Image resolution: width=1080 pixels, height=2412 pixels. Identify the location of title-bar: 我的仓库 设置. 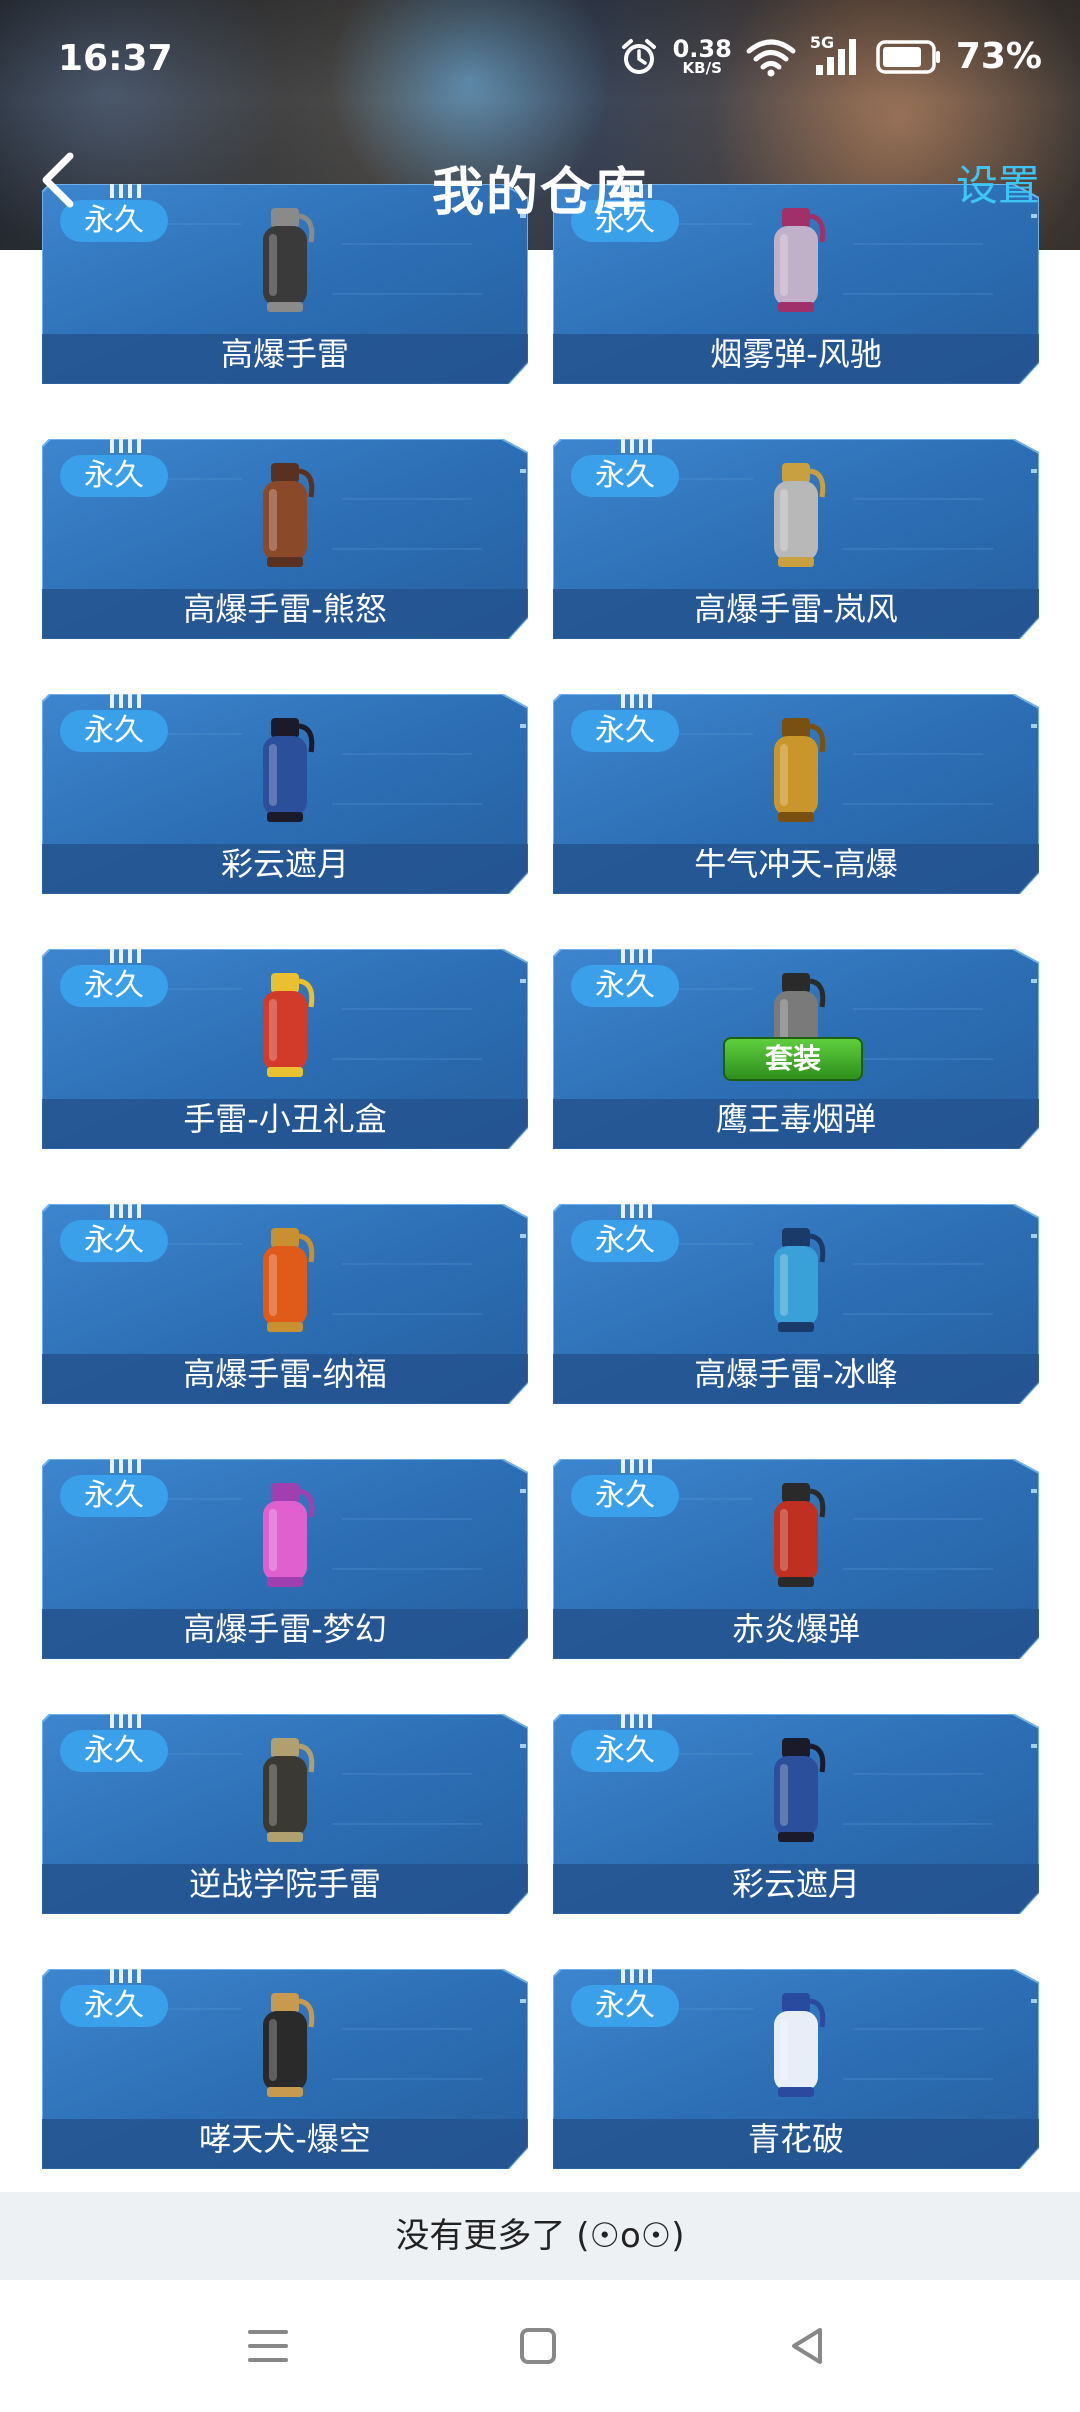
(540, 180).